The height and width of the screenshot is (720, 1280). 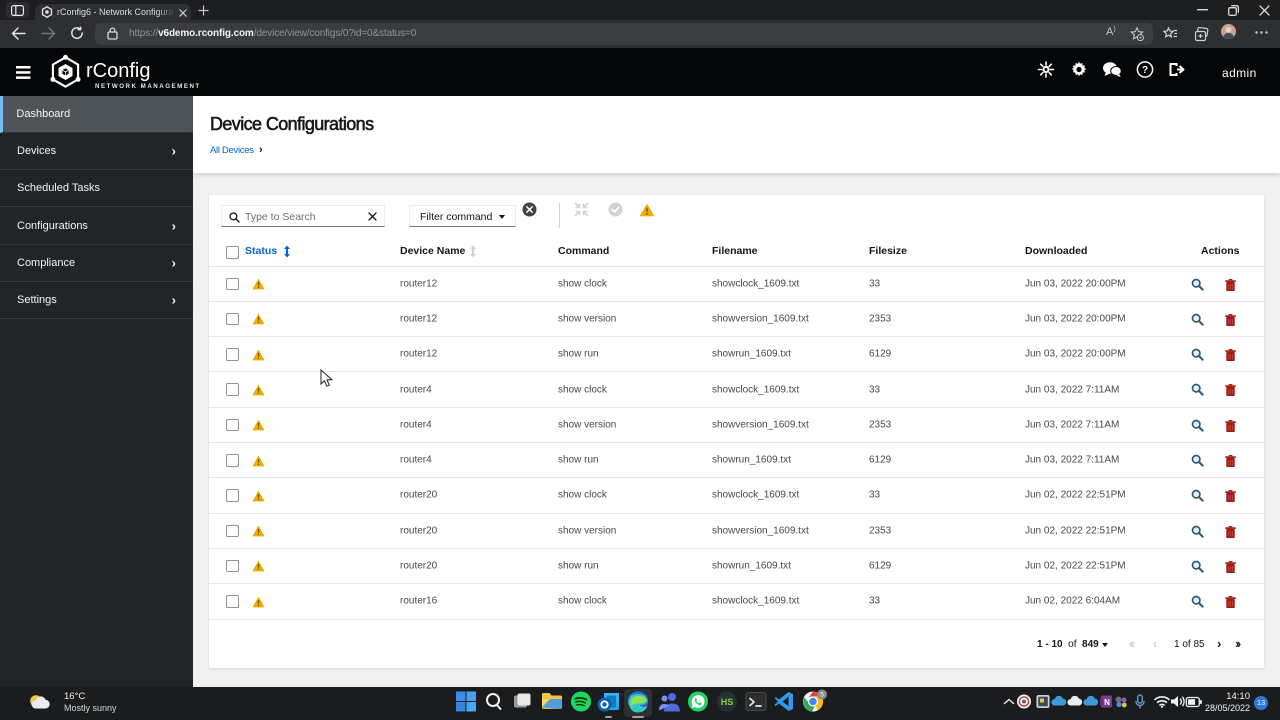 I want to click on svg-text: HS, so click(x=727, y=702).